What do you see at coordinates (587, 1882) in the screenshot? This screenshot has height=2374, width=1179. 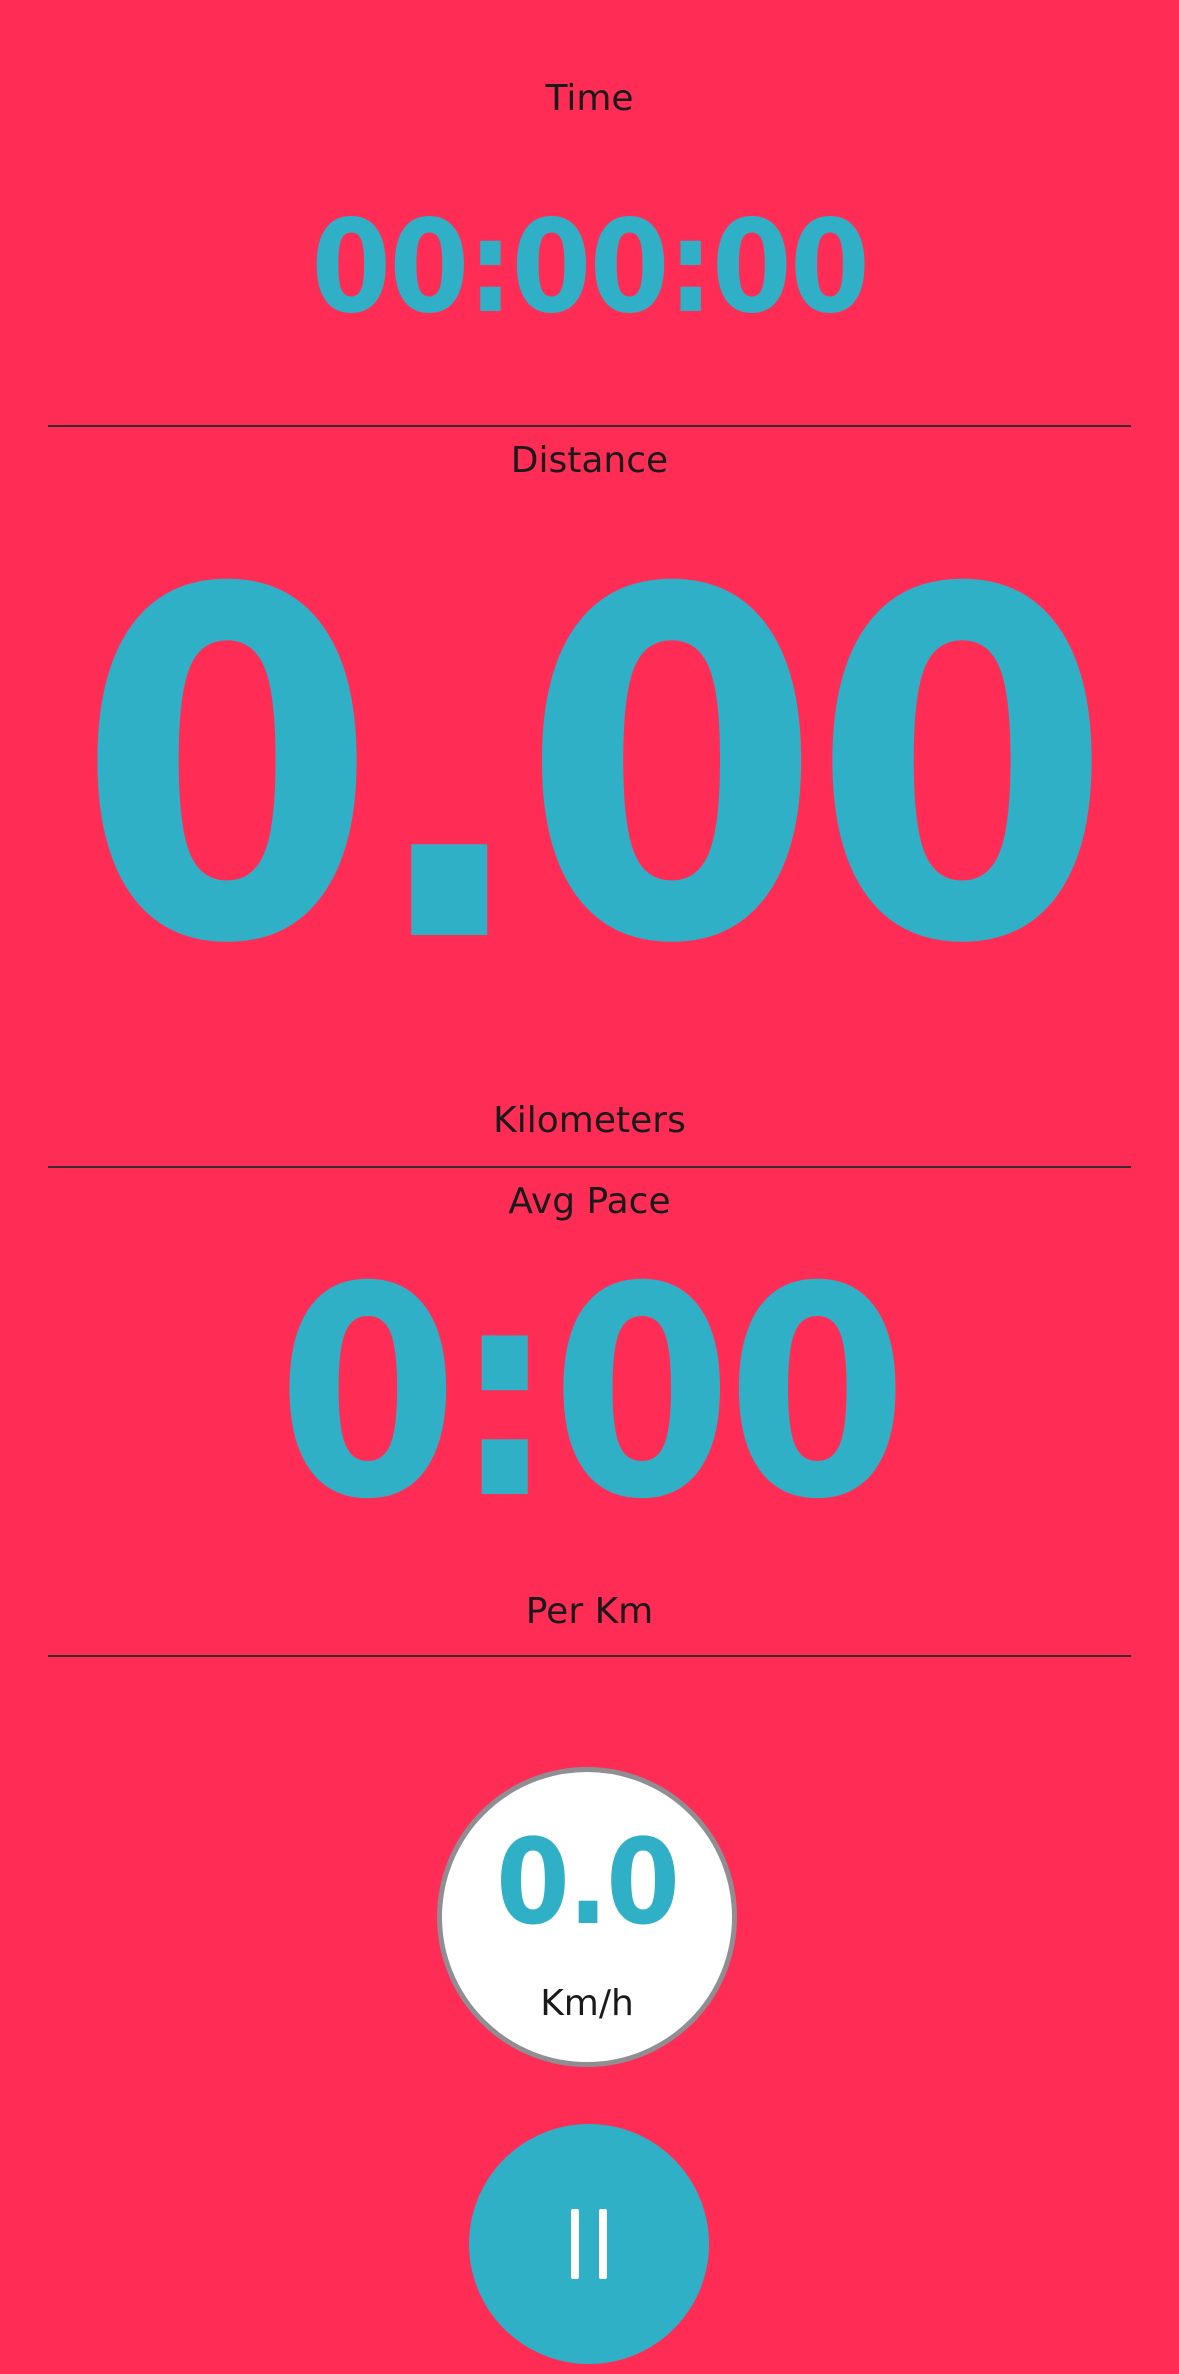 I see `speed-value: 0.0` at bounding box center [587, 1882].